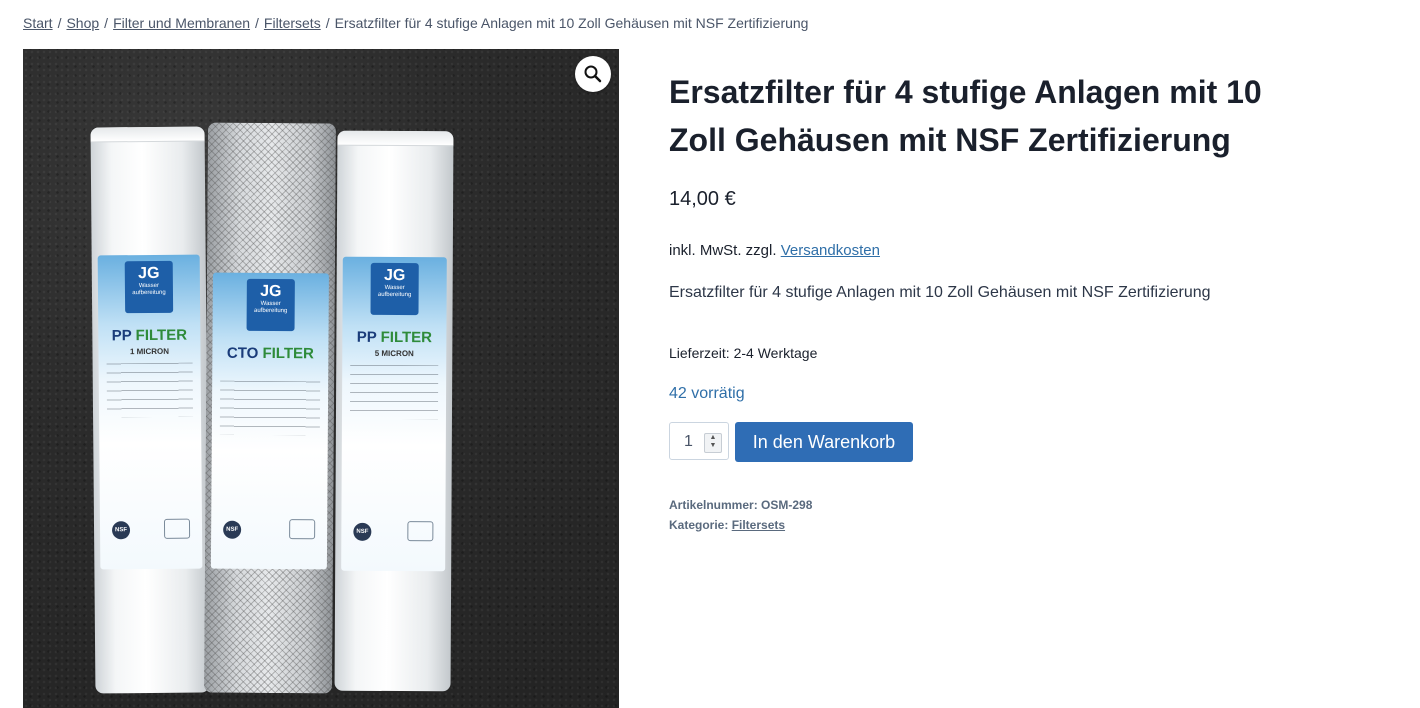 The width and height of the screenshot is (1420, 708). Describe the element at coordinates (713, 505) in the screenshot. I see `sku-label: Artikelnummer:` at that location.